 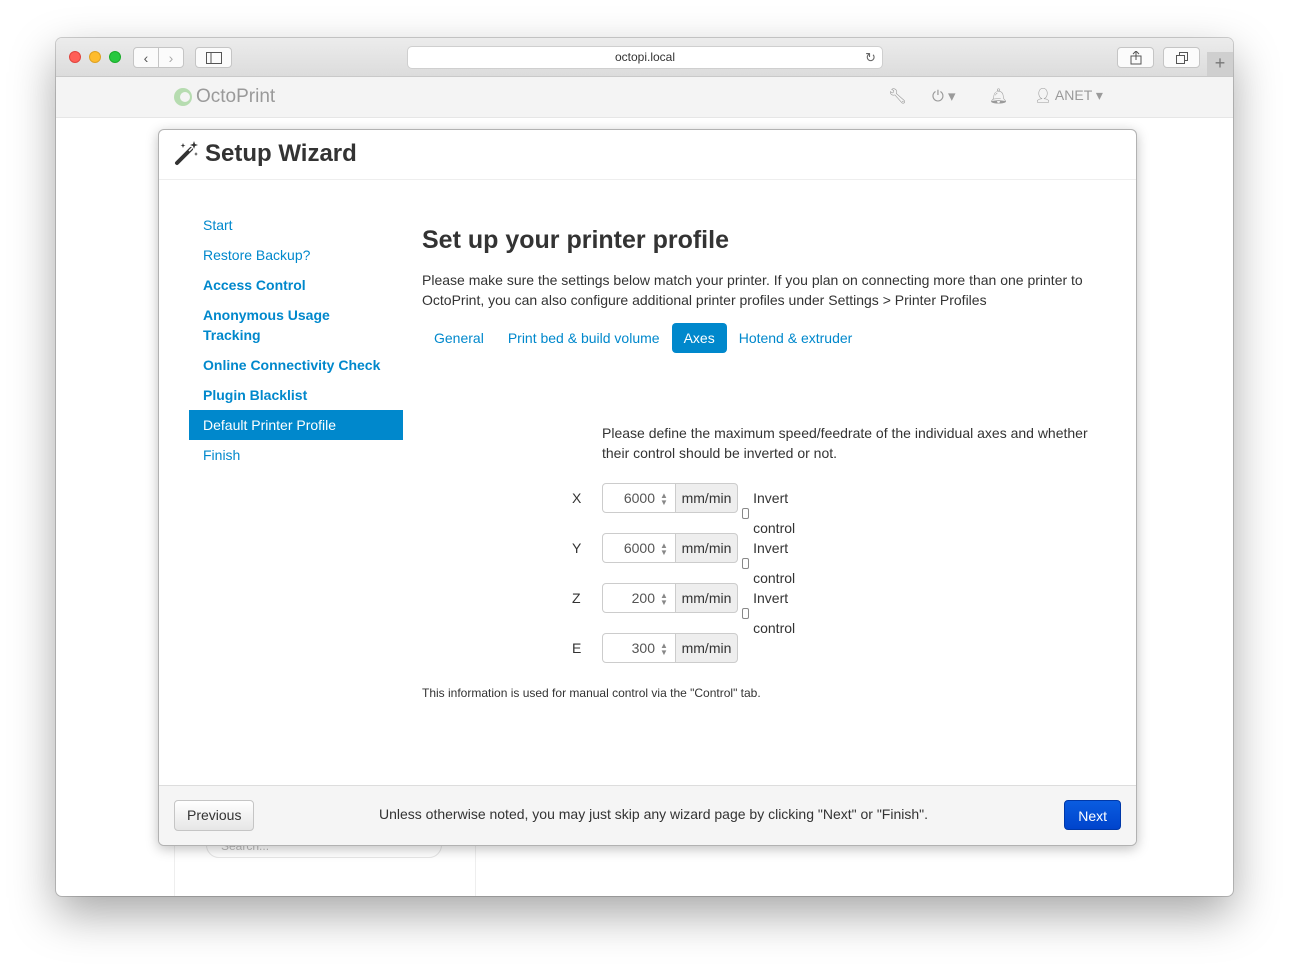 What do you see at coordinates (236, 96) in the screenshot?
I see `brand-name: OctoPrint` at bounding box center [236, 96].